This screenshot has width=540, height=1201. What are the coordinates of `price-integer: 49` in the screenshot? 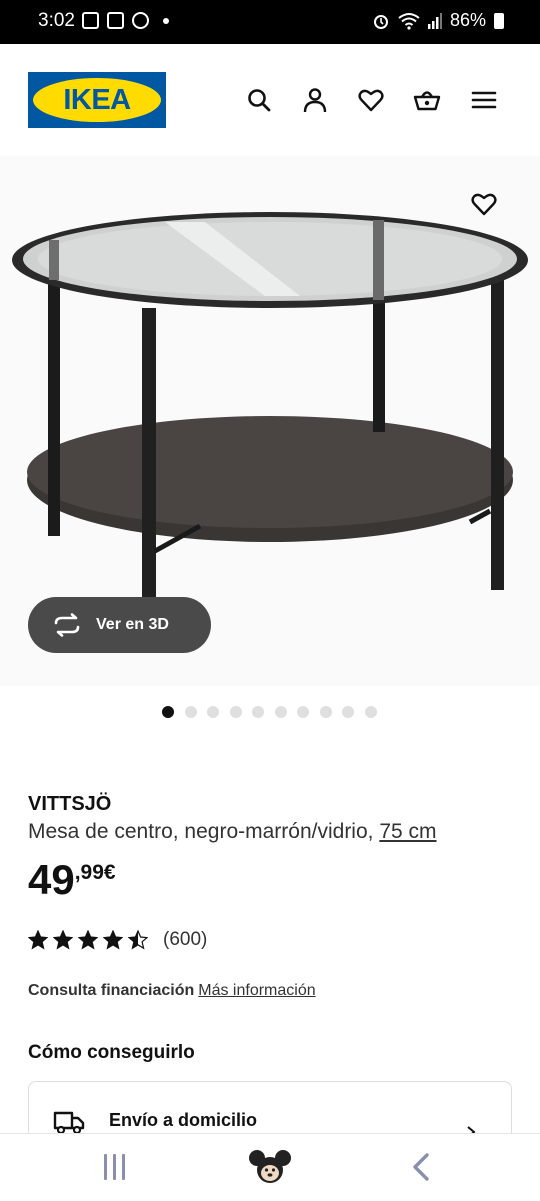 It's located at (51, 879).